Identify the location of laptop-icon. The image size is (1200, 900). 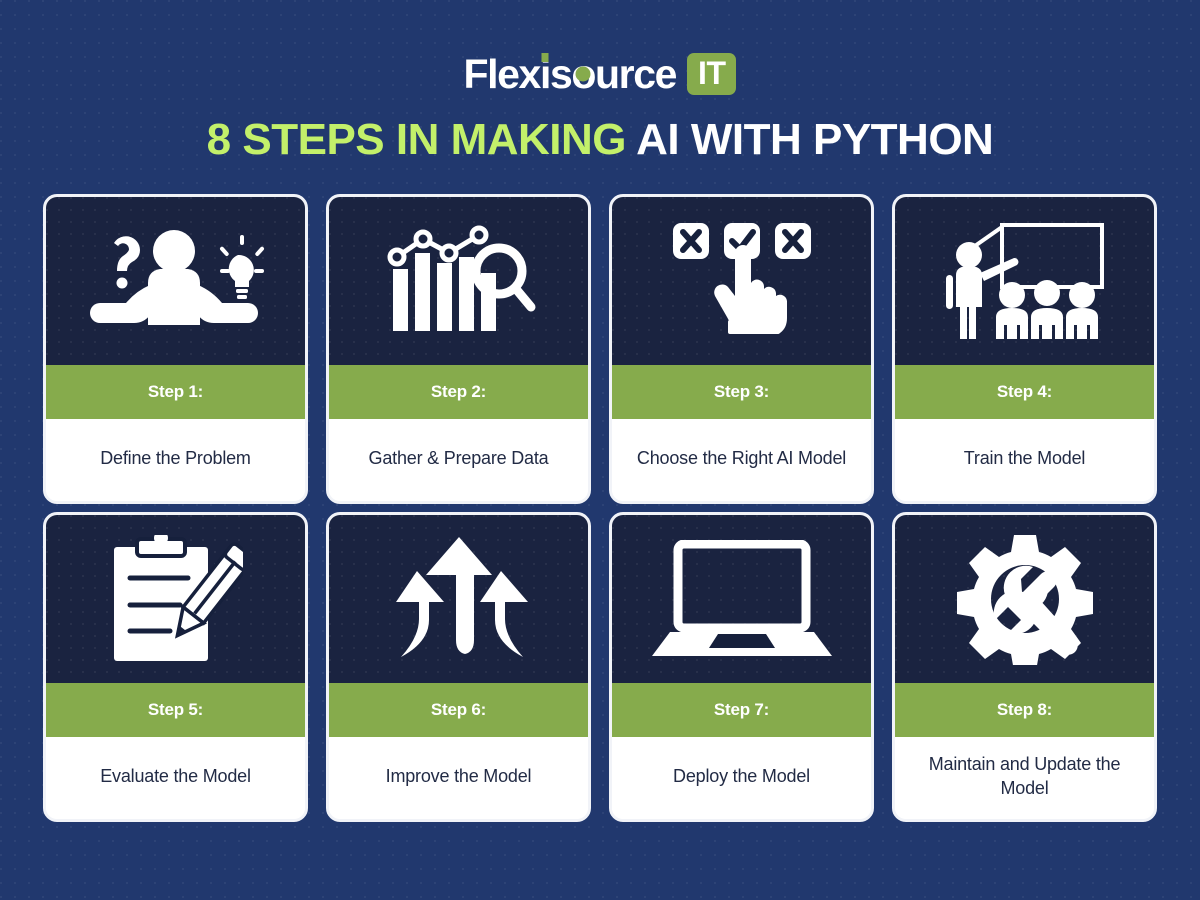
(741, 598).